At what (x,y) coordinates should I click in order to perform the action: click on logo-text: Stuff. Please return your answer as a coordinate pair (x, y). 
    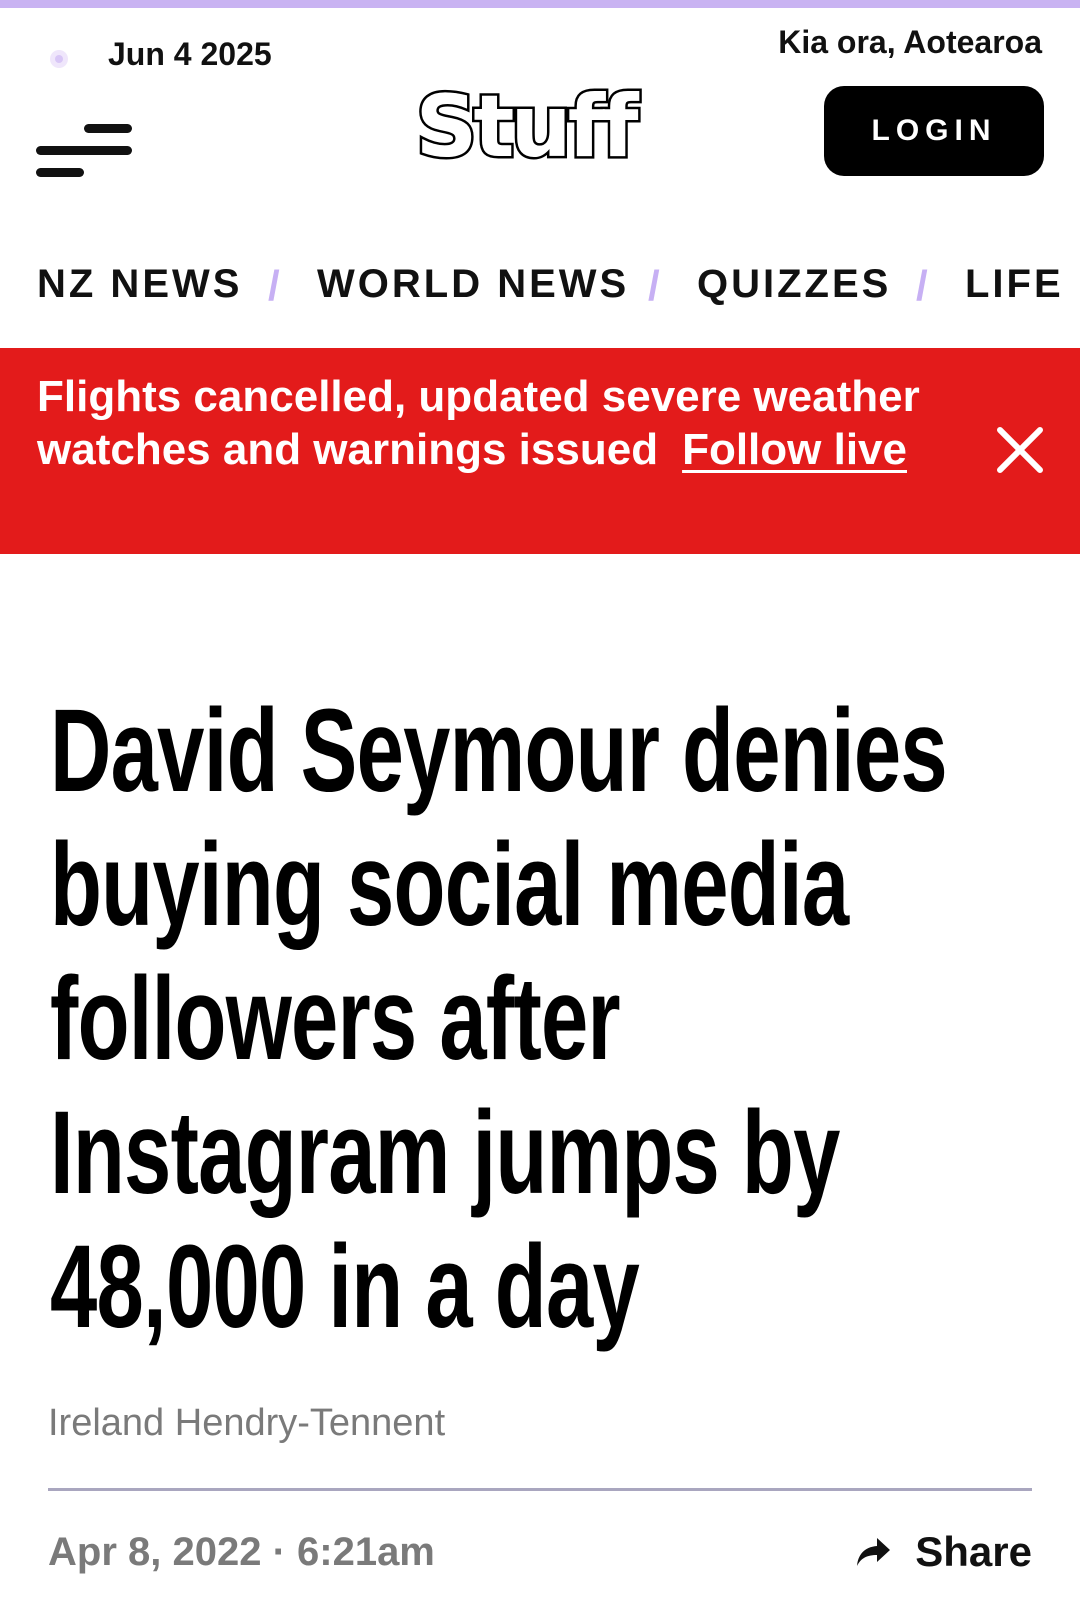
    Looking at the image, I should click on (527, 128).